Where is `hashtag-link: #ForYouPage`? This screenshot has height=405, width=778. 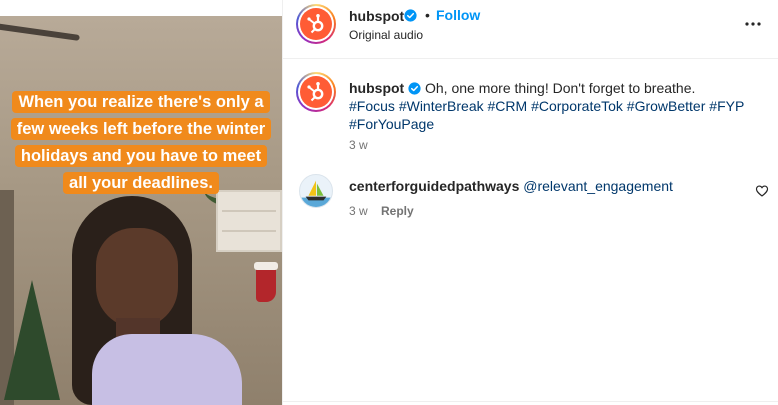
hashtag-link: #ForYouPage is located at coordinates (391, 124).